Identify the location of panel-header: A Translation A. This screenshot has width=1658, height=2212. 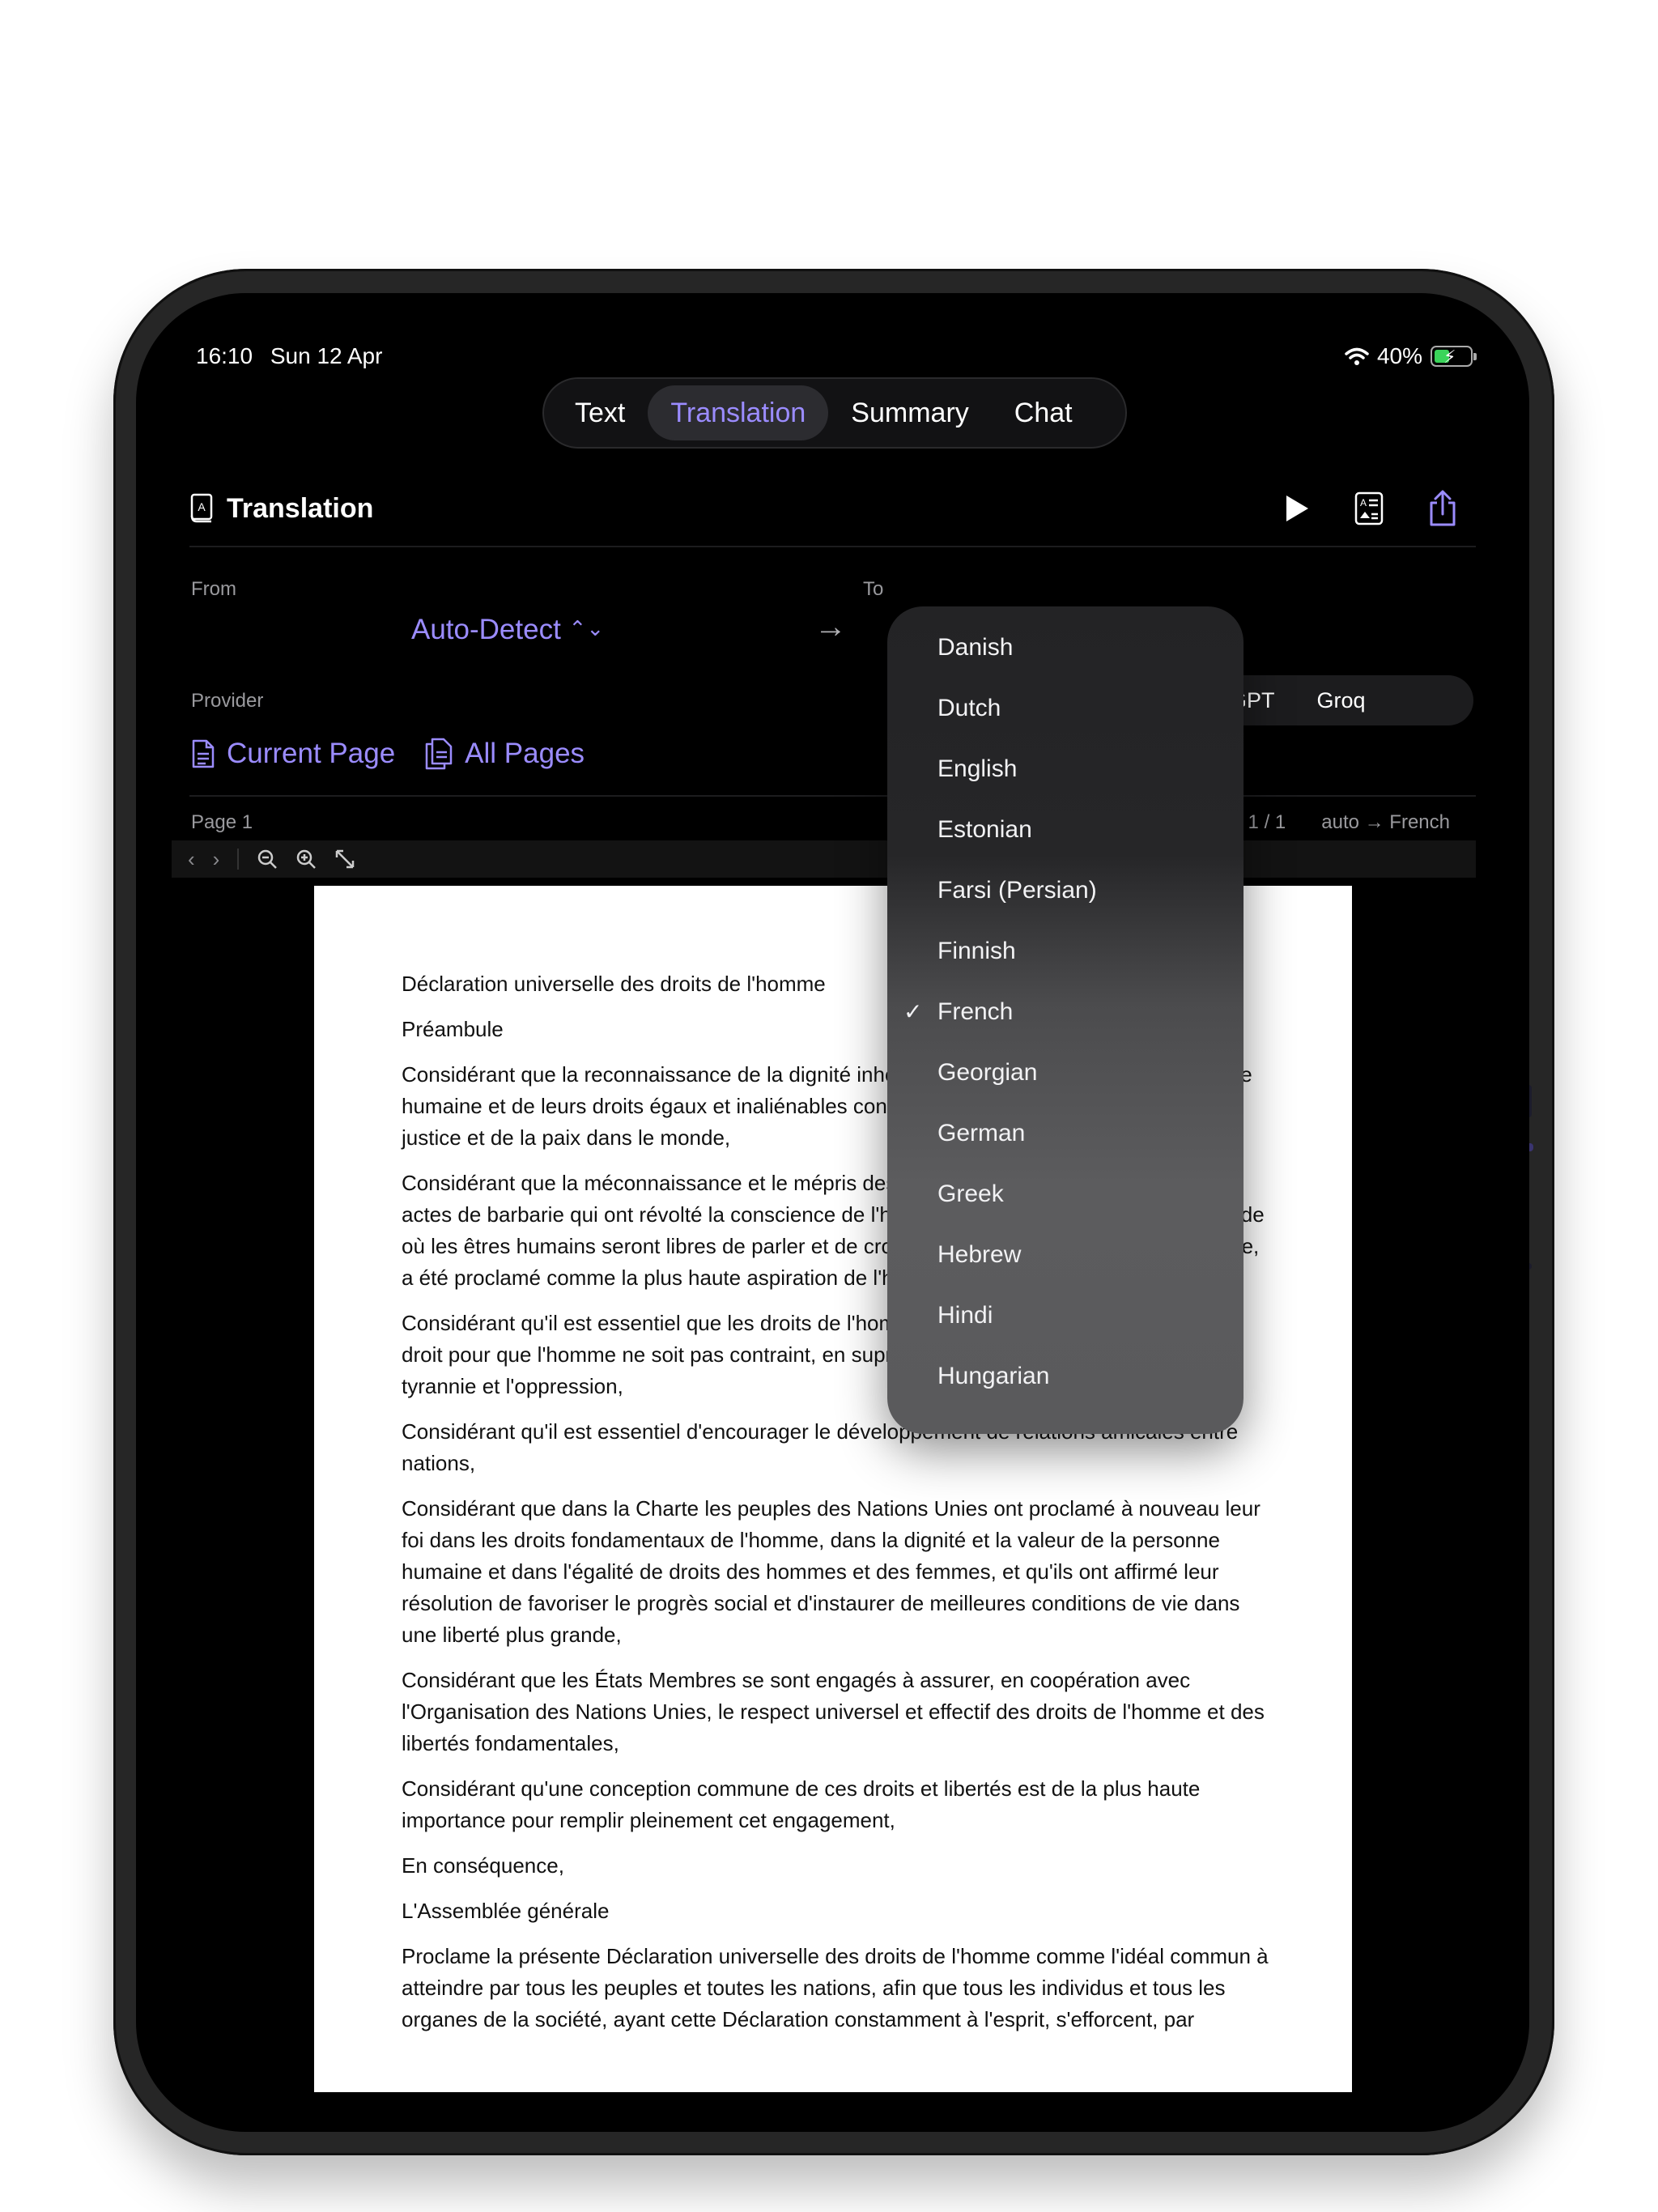
(832, 509).